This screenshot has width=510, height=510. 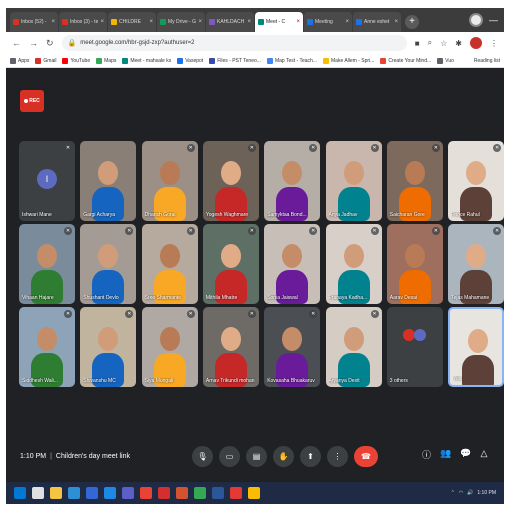 I want to click on teams-icon, so click(x=128, y=493).